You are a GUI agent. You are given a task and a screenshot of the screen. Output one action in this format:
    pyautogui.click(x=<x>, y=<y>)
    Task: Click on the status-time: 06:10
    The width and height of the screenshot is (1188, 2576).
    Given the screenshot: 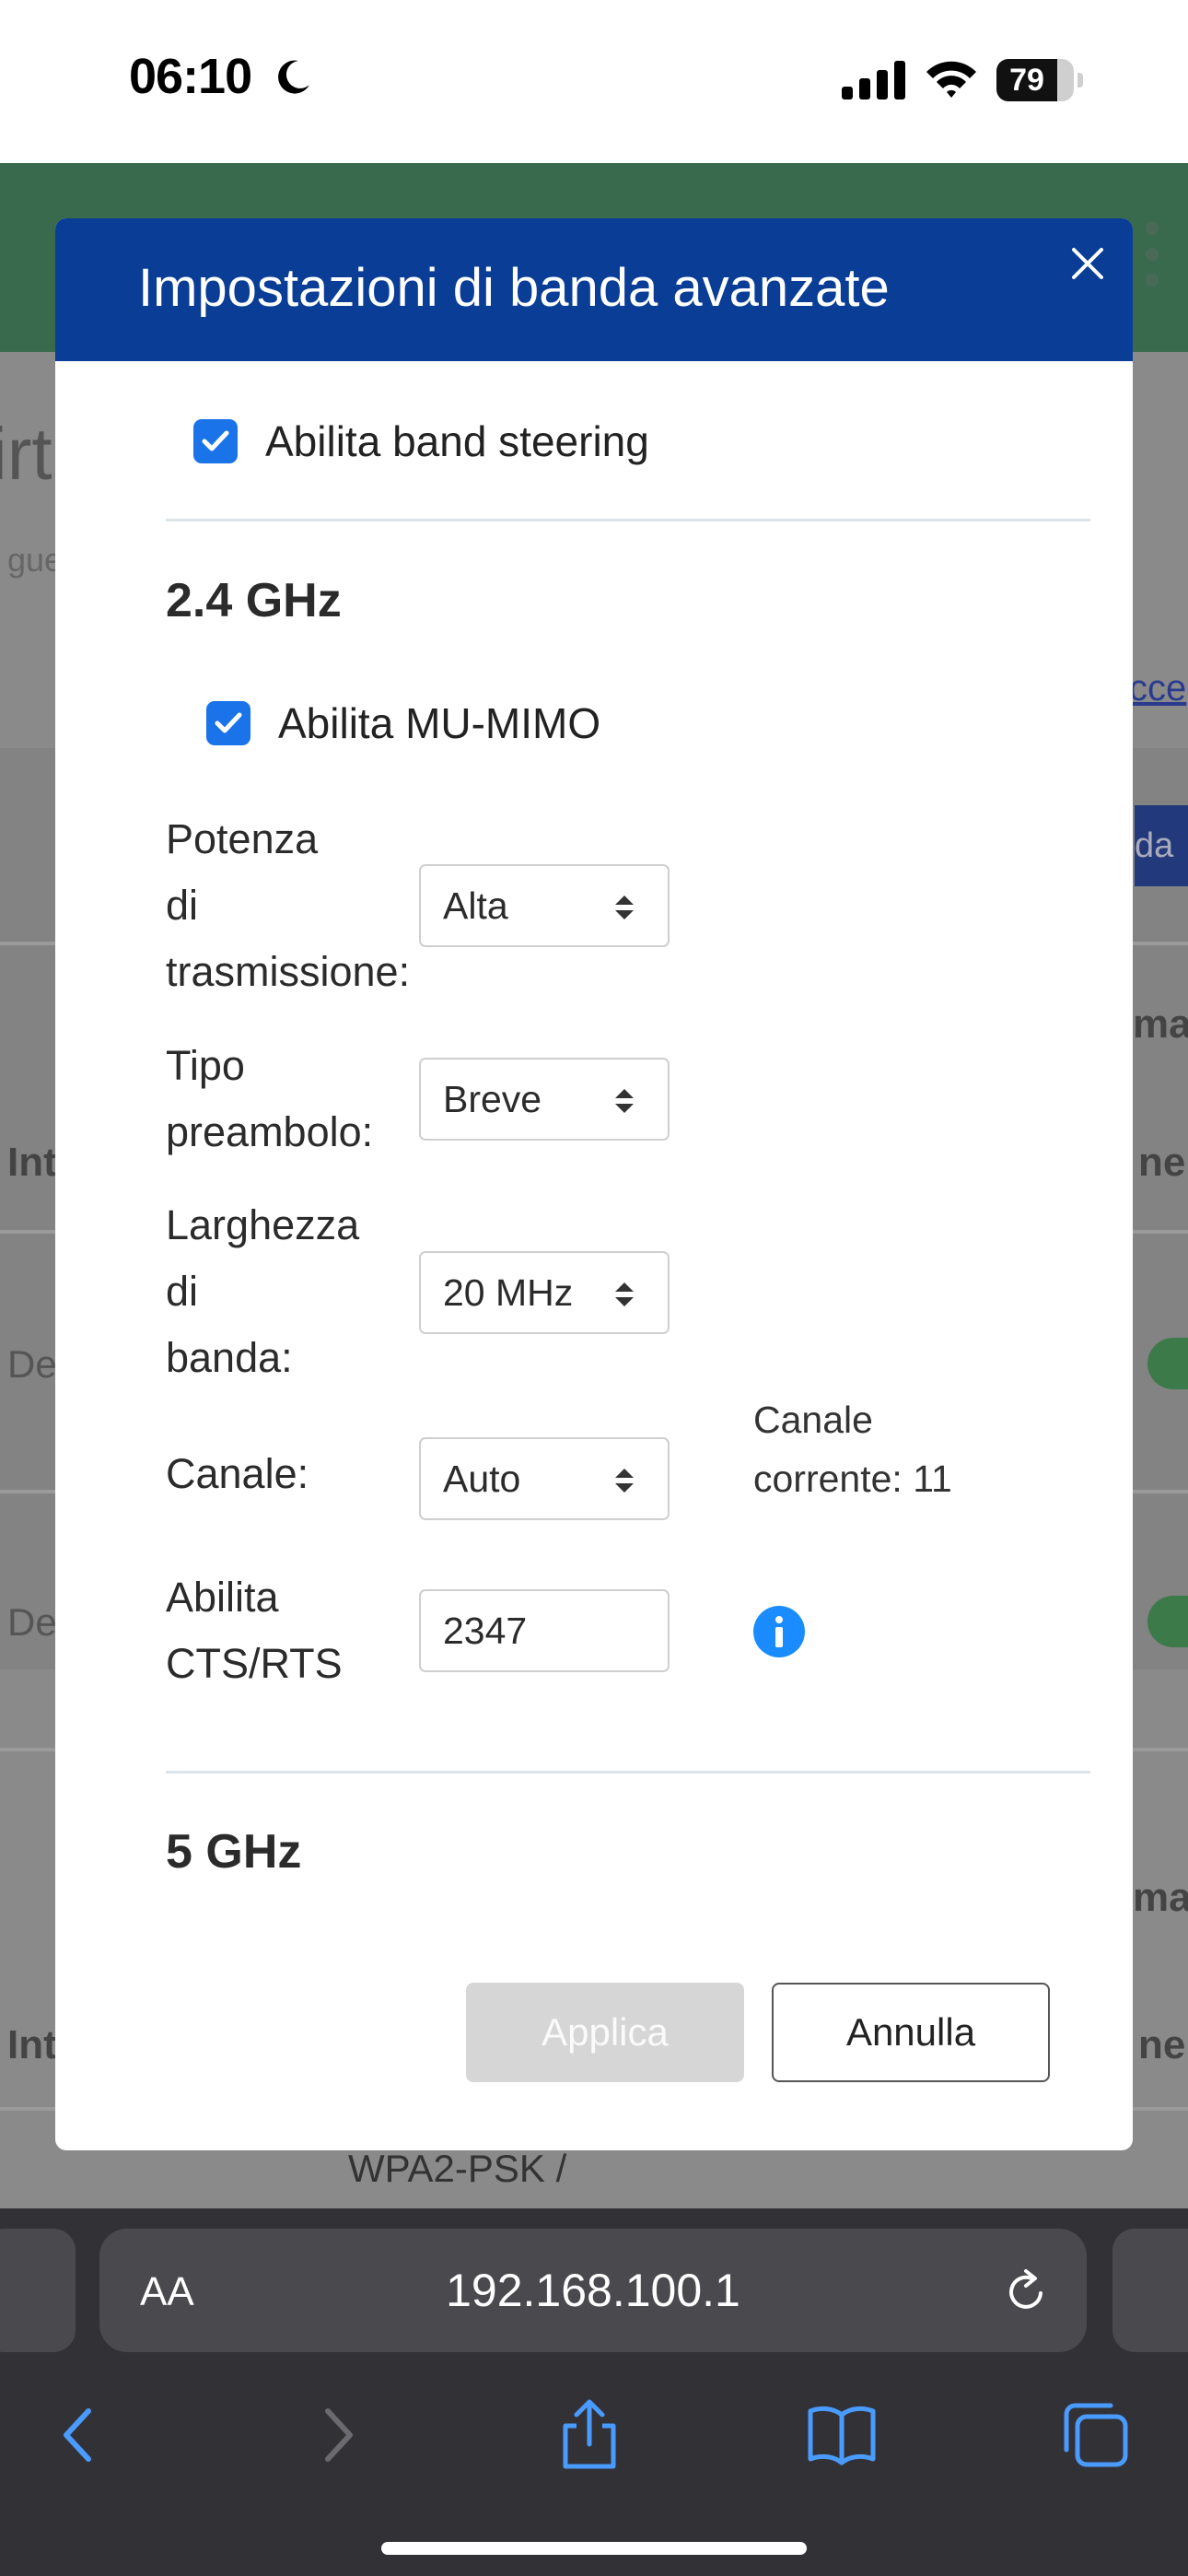 What is the action you would take?
    pyautogui.click(x=190, y=76)
    